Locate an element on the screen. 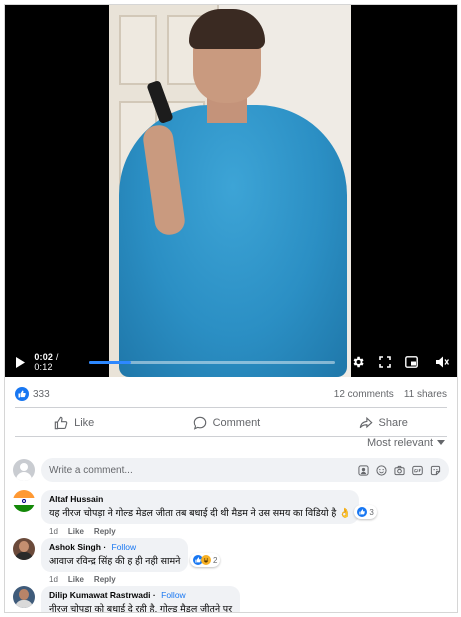  fullscreen-icon is located at coordinates (384, 362).